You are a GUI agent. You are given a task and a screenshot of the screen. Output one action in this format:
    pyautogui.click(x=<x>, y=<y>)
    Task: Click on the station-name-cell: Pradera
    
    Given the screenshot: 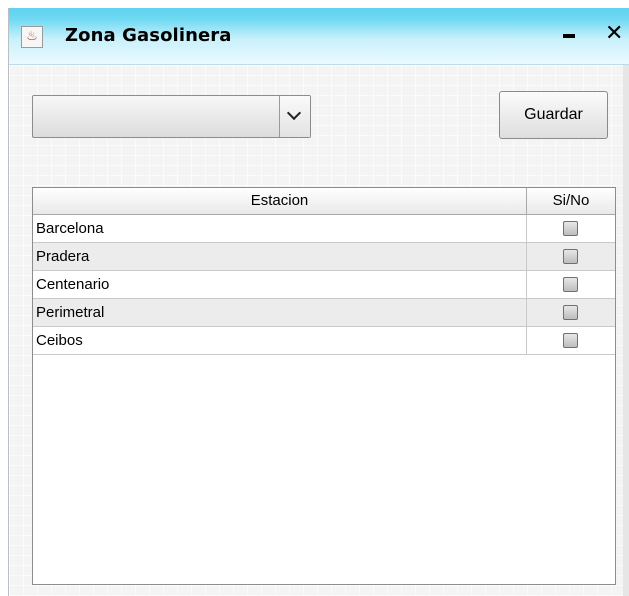 What is the action you would take?
    pyautogui.click(x=63, y=256)
    